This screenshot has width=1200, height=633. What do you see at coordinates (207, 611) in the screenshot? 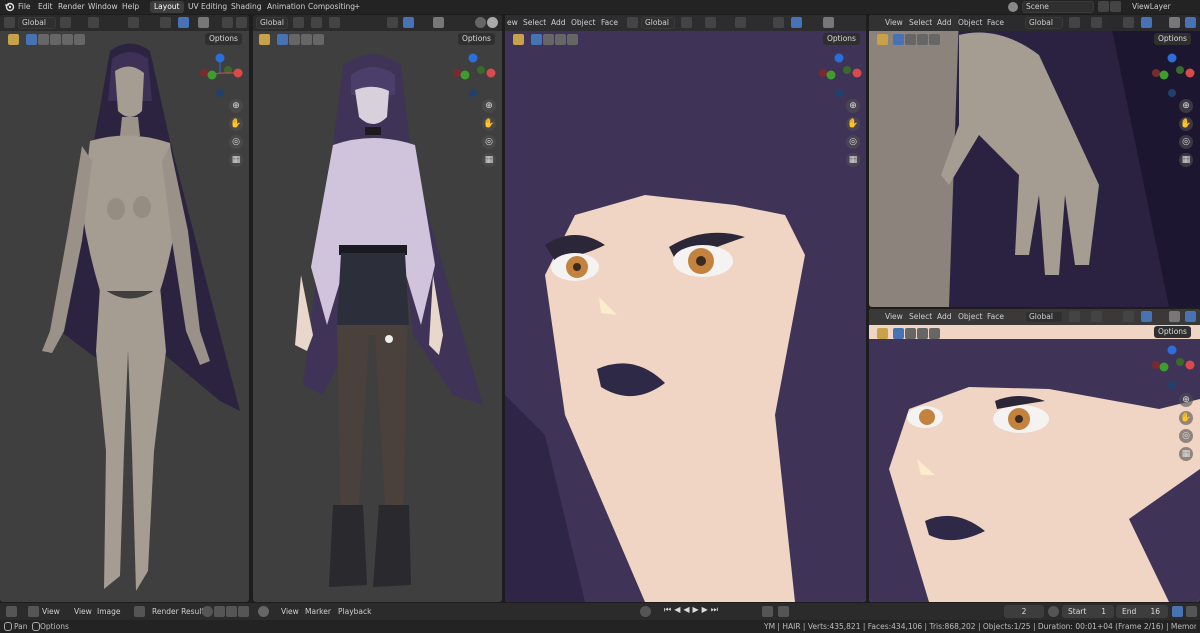
I see `pin-icon` at bounding box center [207, 611].